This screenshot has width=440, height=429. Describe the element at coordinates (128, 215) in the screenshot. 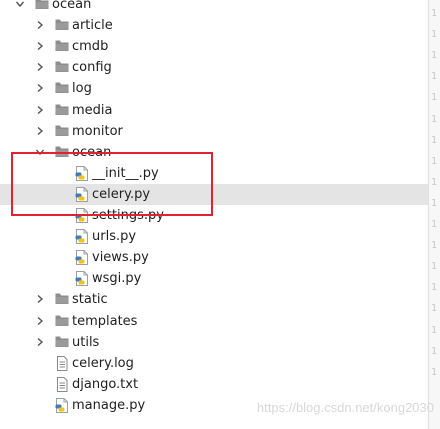

I see `tree-item-label: settings.py` at that location.